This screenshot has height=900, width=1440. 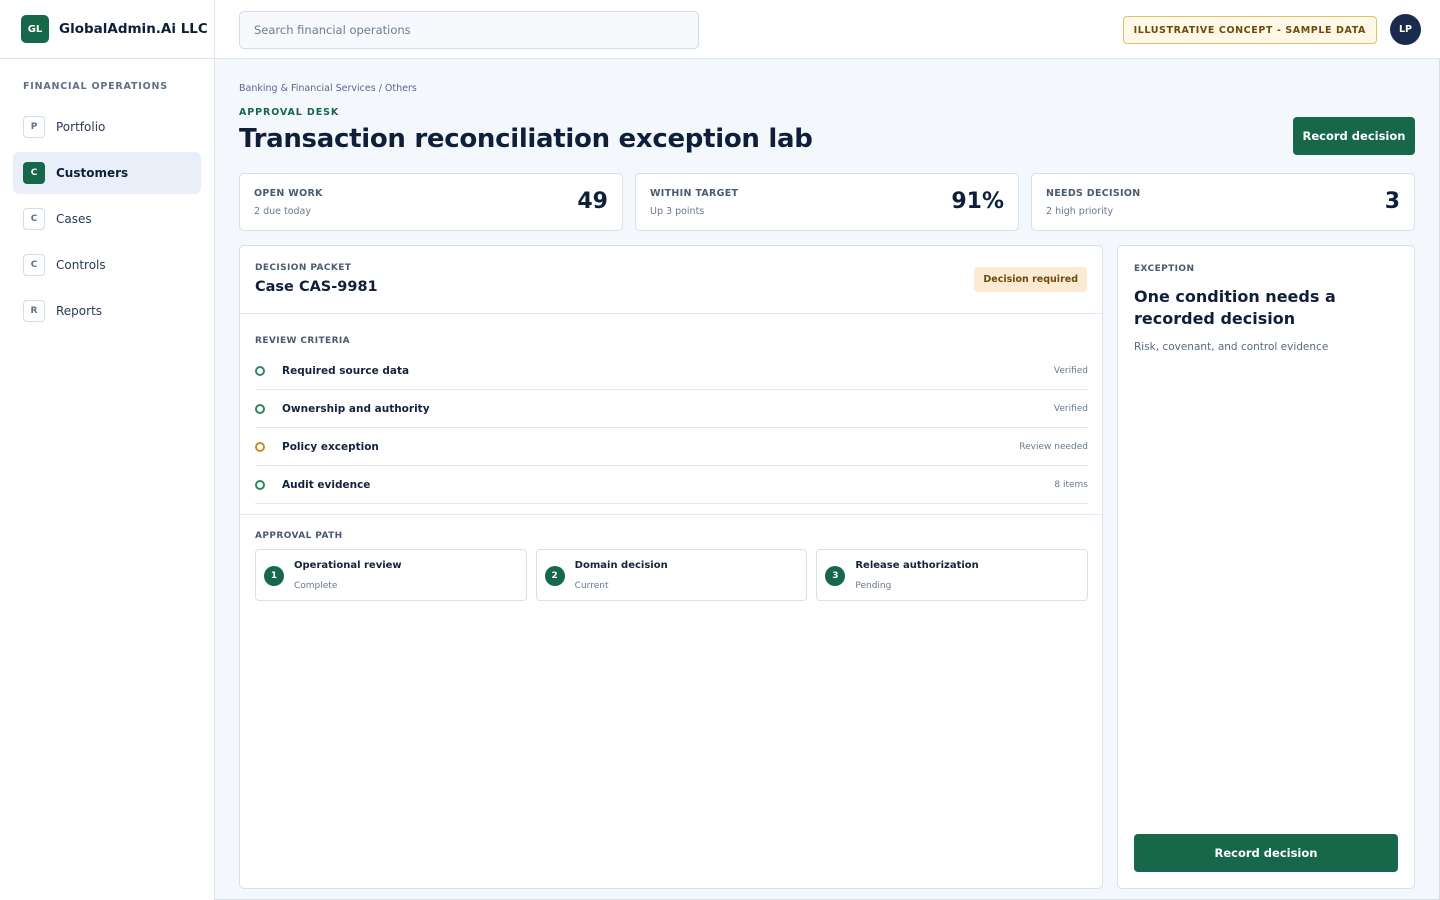 What do you see at coordinates (1266, 853) in the screenshot?
I see `record-decision-button-secondary: Record decision` at bounding box center [1266, 853].